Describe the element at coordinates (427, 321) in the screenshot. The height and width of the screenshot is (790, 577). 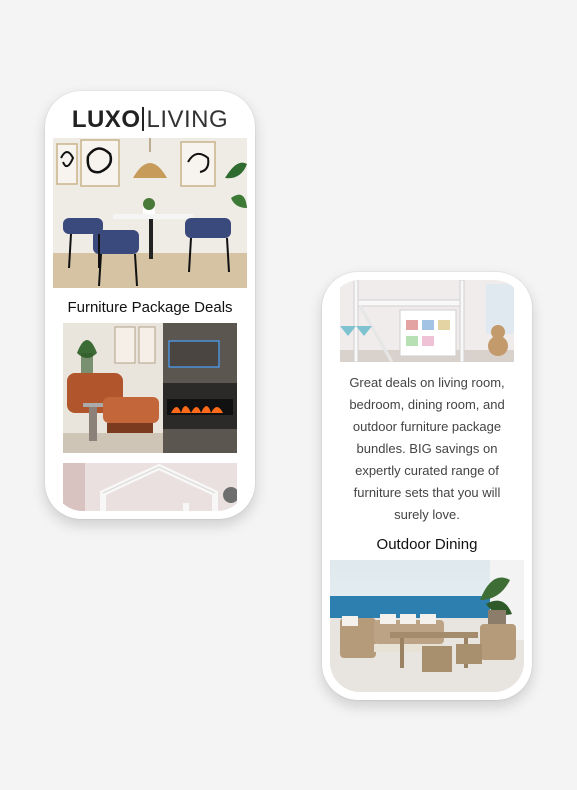
I see `loft-bed-image` at that location.